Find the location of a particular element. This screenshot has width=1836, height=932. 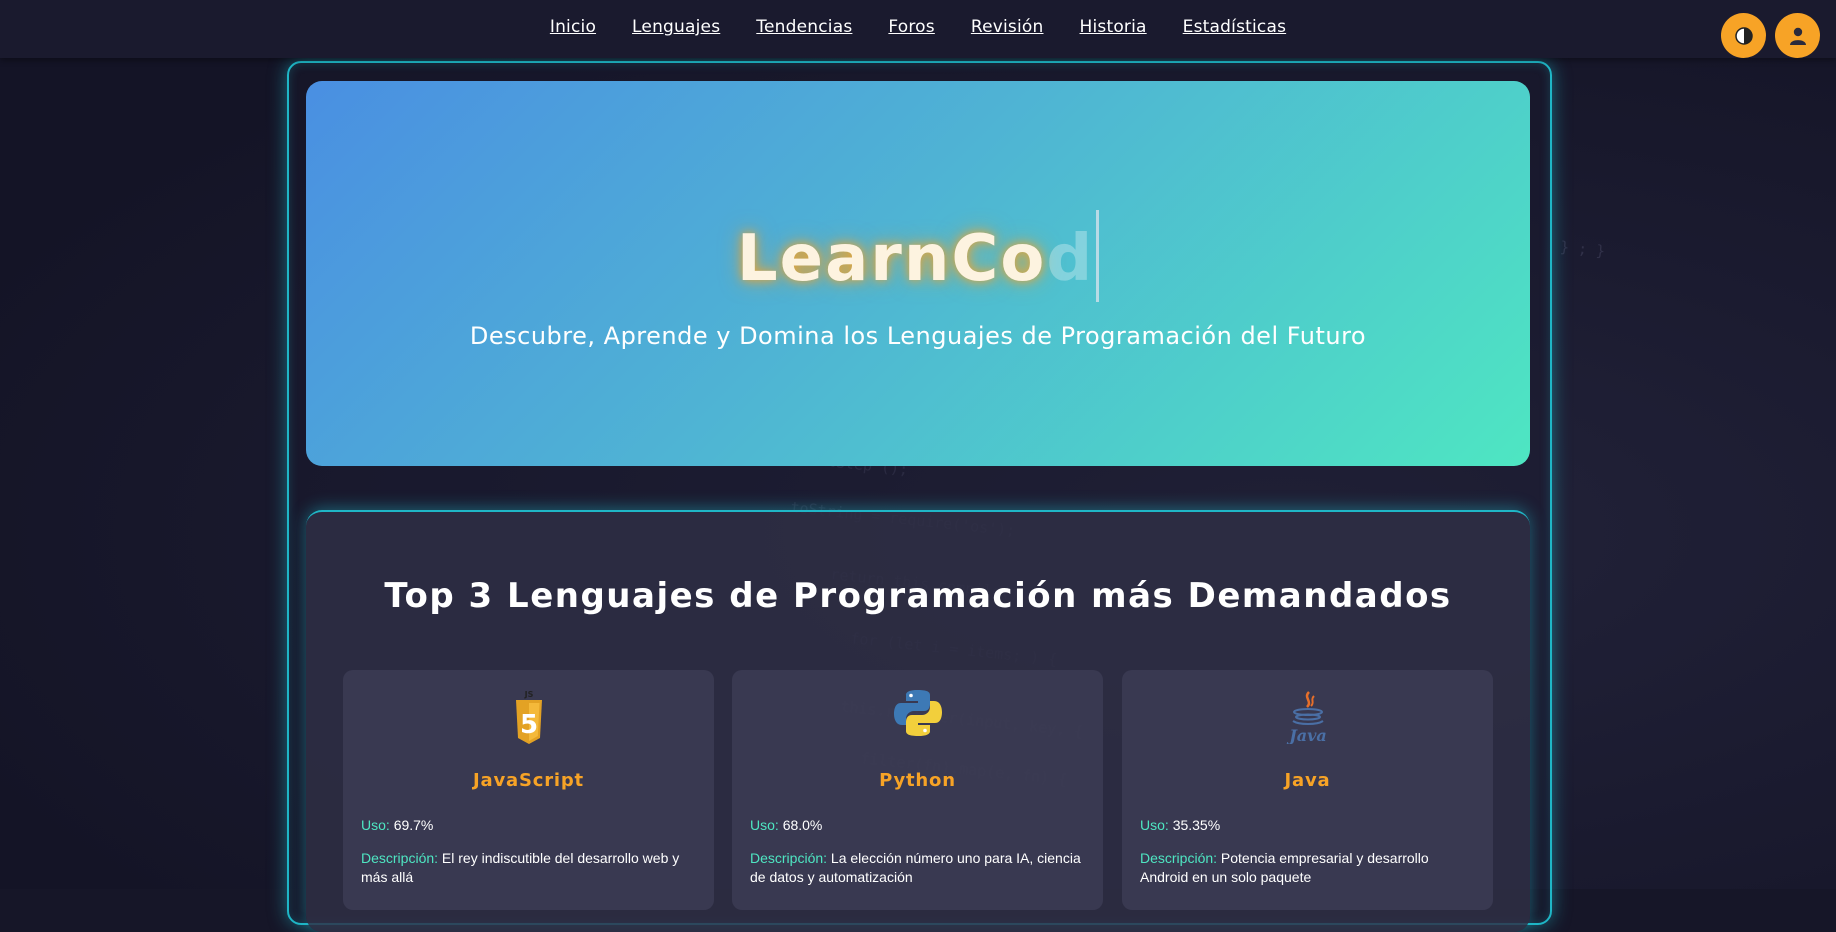

contrast-icon is located at coordinates (1743, 35).